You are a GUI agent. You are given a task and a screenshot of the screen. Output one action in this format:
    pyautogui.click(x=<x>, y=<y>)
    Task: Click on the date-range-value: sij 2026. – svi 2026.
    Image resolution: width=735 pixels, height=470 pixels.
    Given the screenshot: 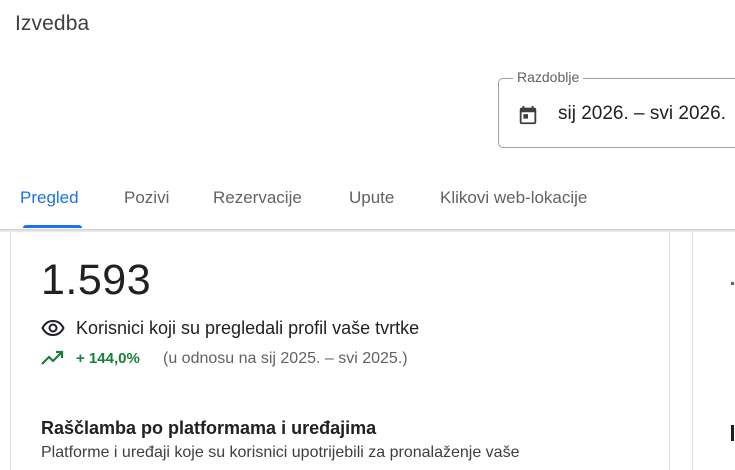 What is the action you would take?
    pyautogui.click(x=642, y=113)
    